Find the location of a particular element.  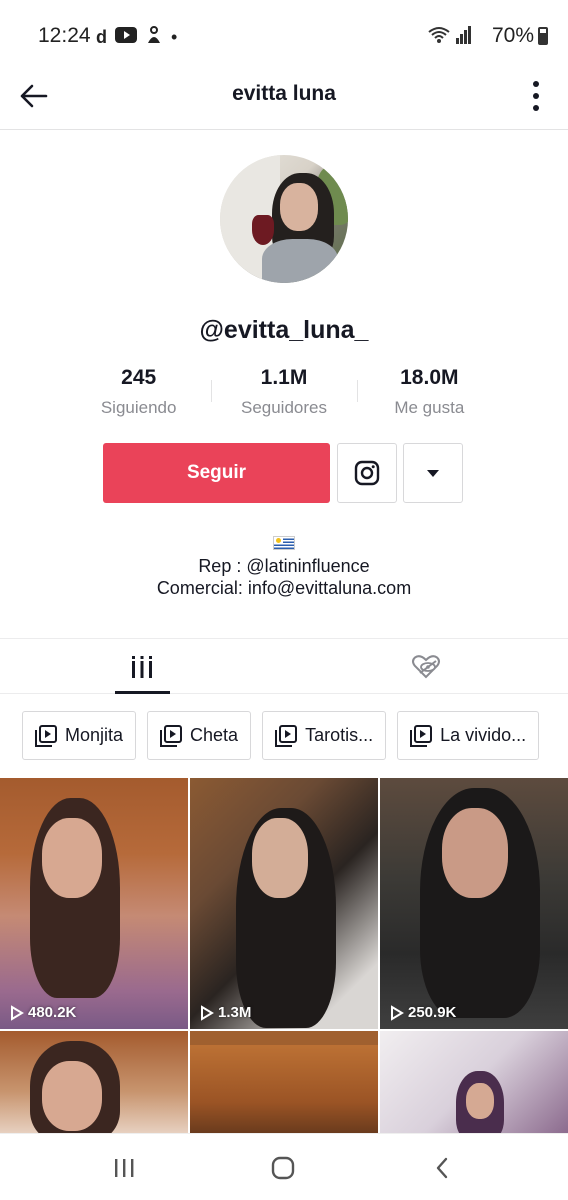

chevron-left-icon is located at coordinates (442, 1168).